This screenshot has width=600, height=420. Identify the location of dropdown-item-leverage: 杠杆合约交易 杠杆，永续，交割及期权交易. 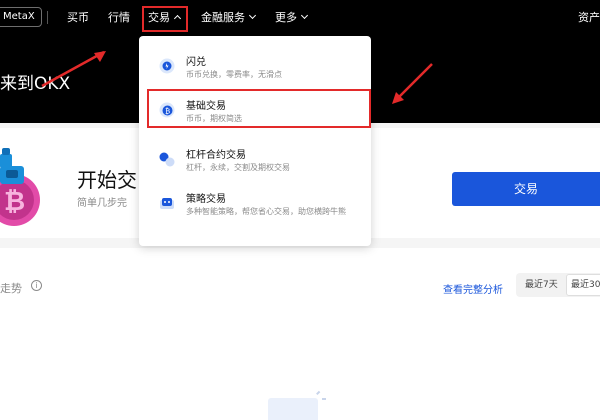
(255, 161).